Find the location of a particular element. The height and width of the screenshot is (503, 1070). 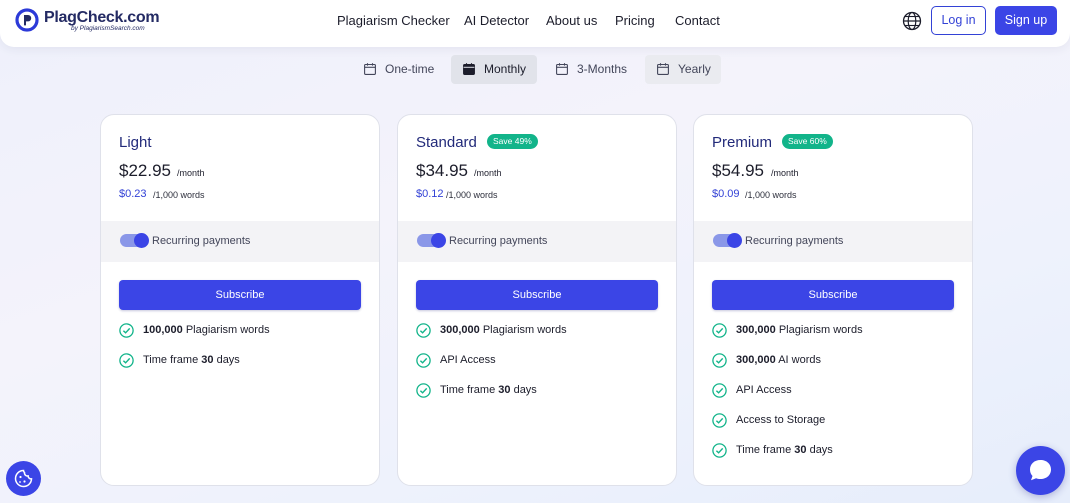

plan-price: $34.95 is located at coordinates (442, 170).